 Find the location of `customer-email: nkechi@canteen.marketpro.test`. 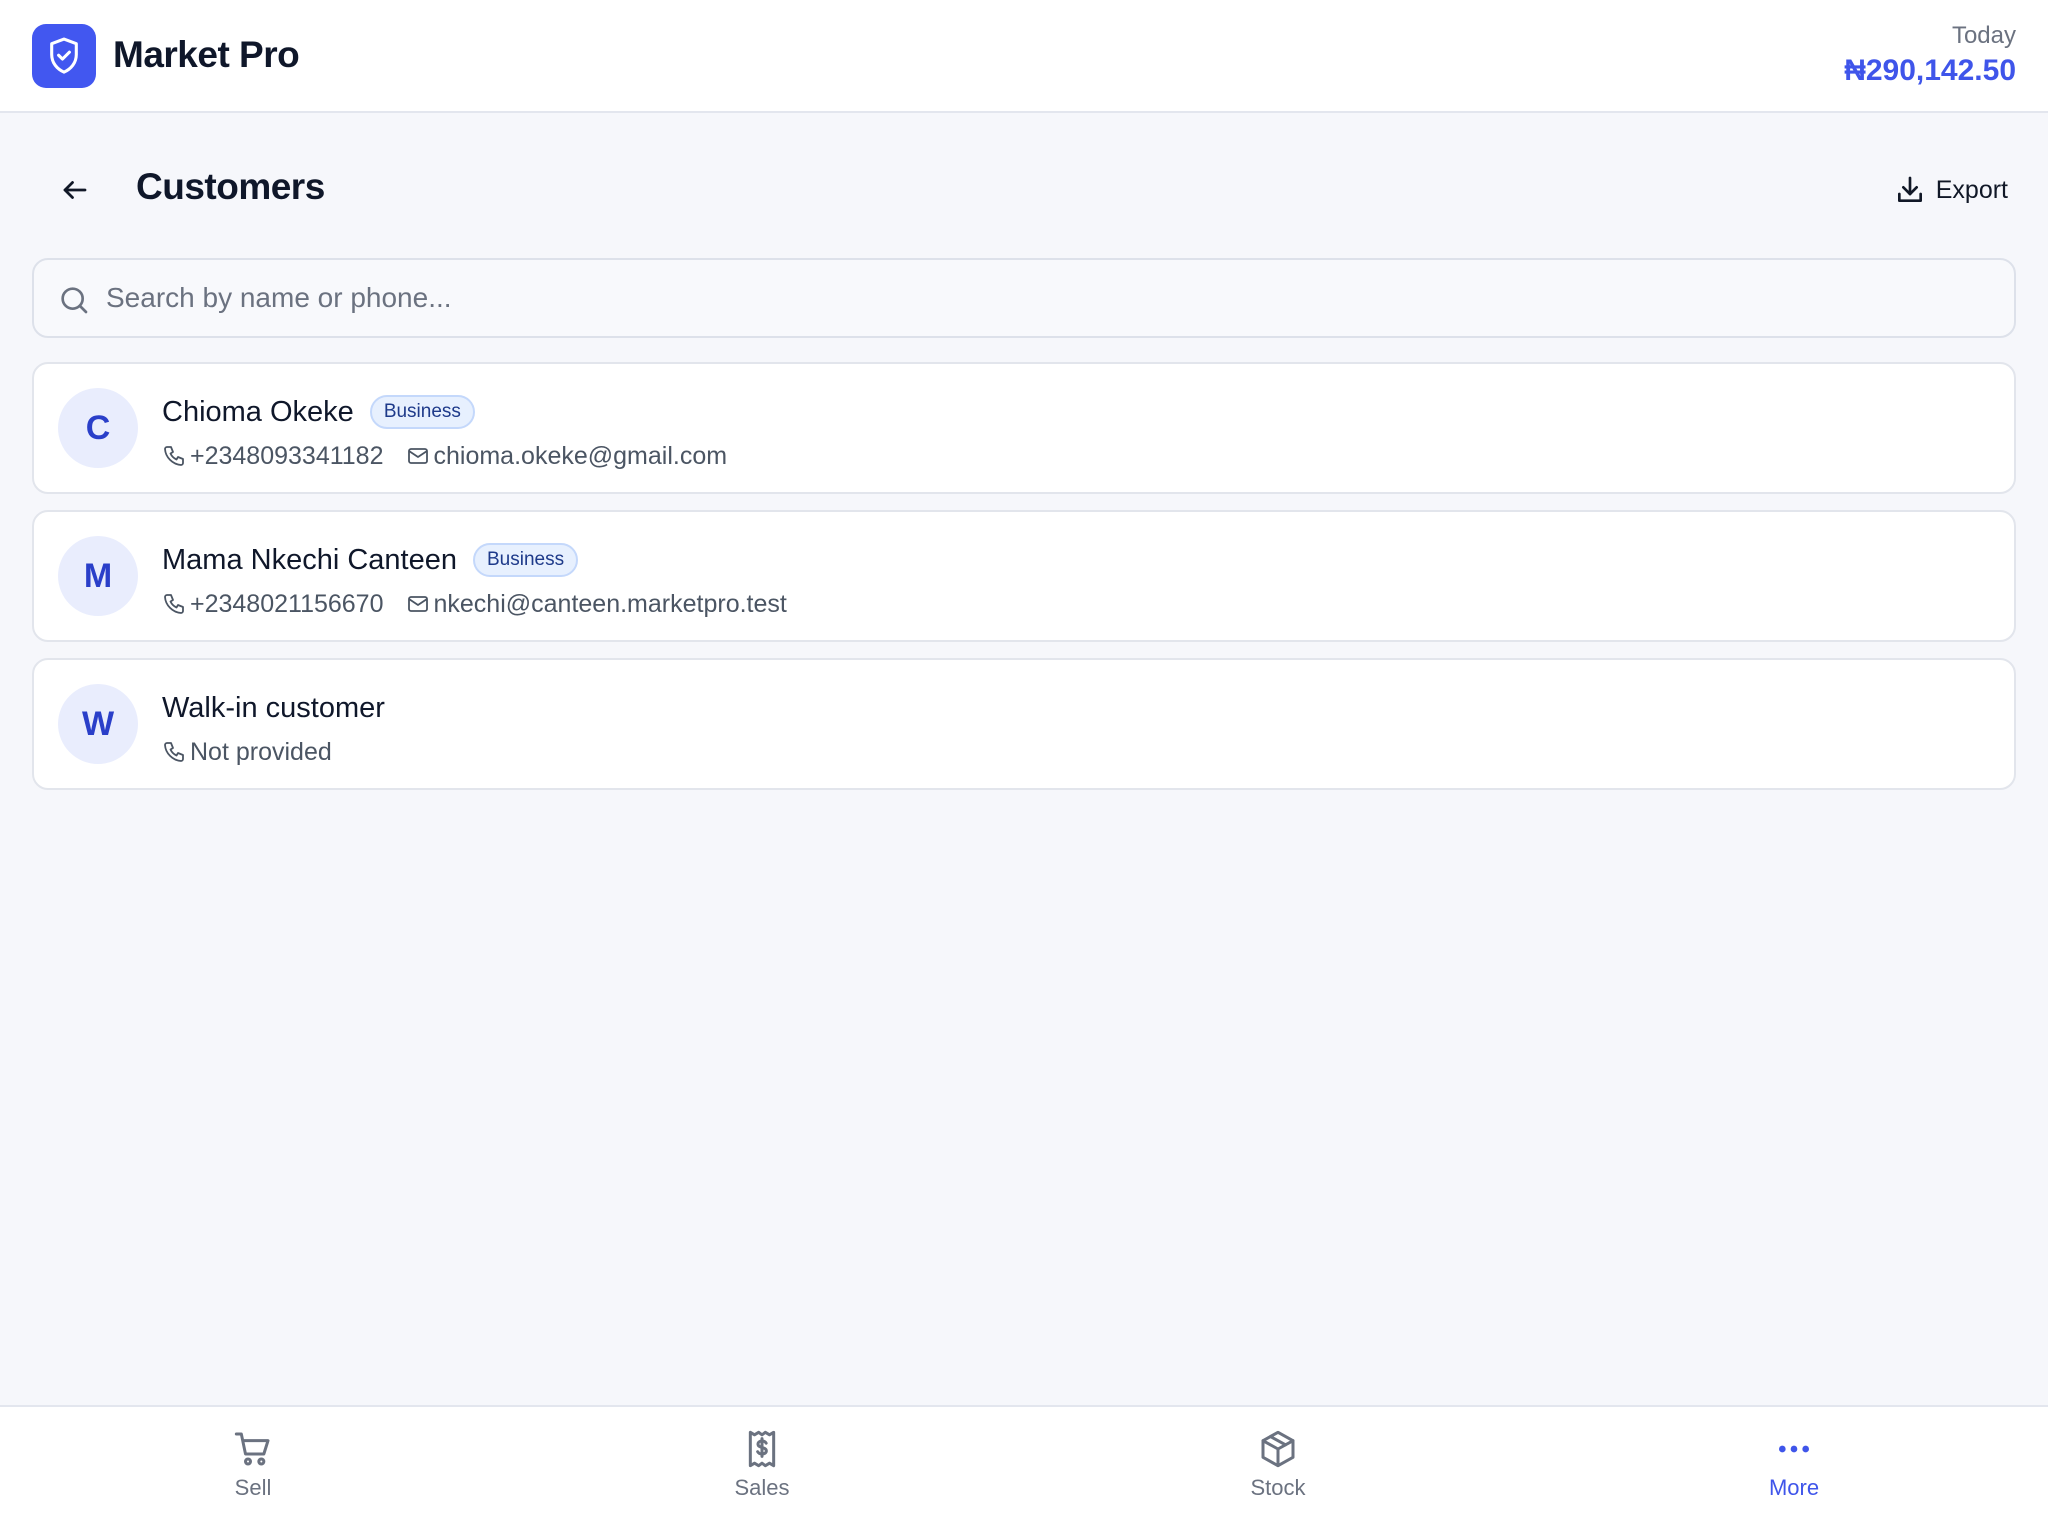

customer-email: nkechi@canteen.marketpro.test is located at coordinates (610, 603).